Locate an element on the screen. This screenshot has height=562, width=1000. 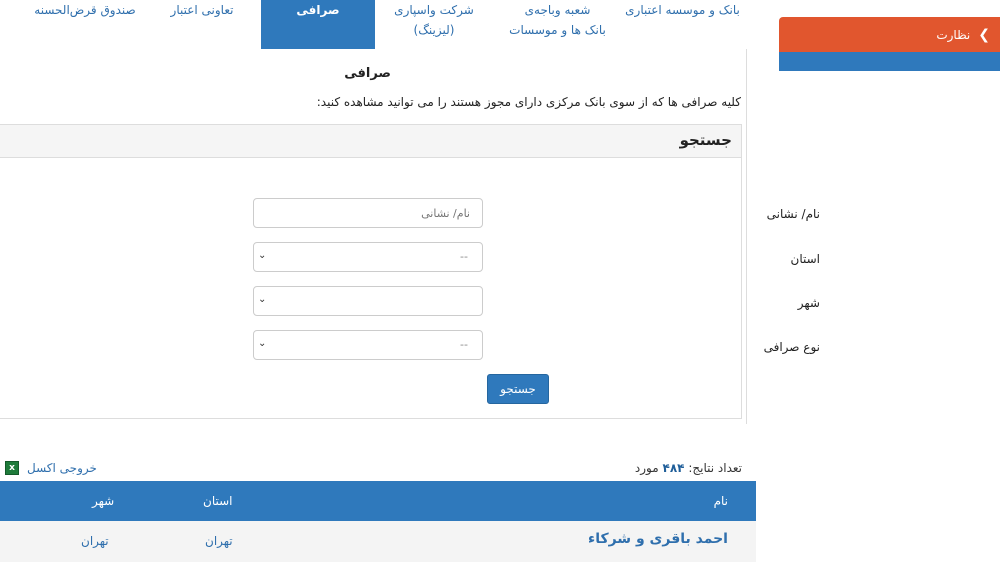
tab-exchange: صرافی is located at coordinates (318, 24).